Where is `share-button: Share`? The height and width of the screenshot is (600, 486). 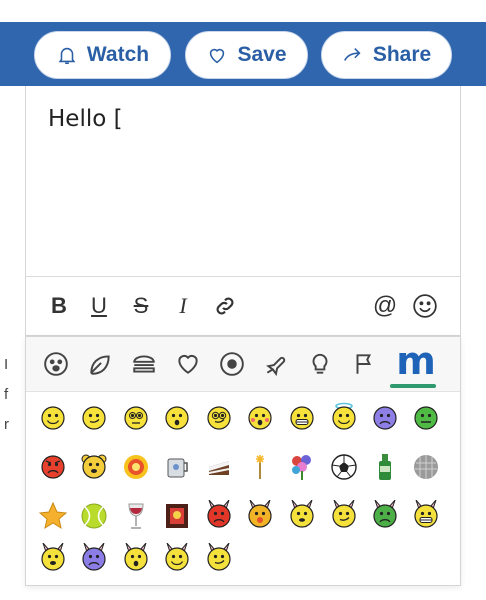 share-button: Share is located at coordinates (386, 55).